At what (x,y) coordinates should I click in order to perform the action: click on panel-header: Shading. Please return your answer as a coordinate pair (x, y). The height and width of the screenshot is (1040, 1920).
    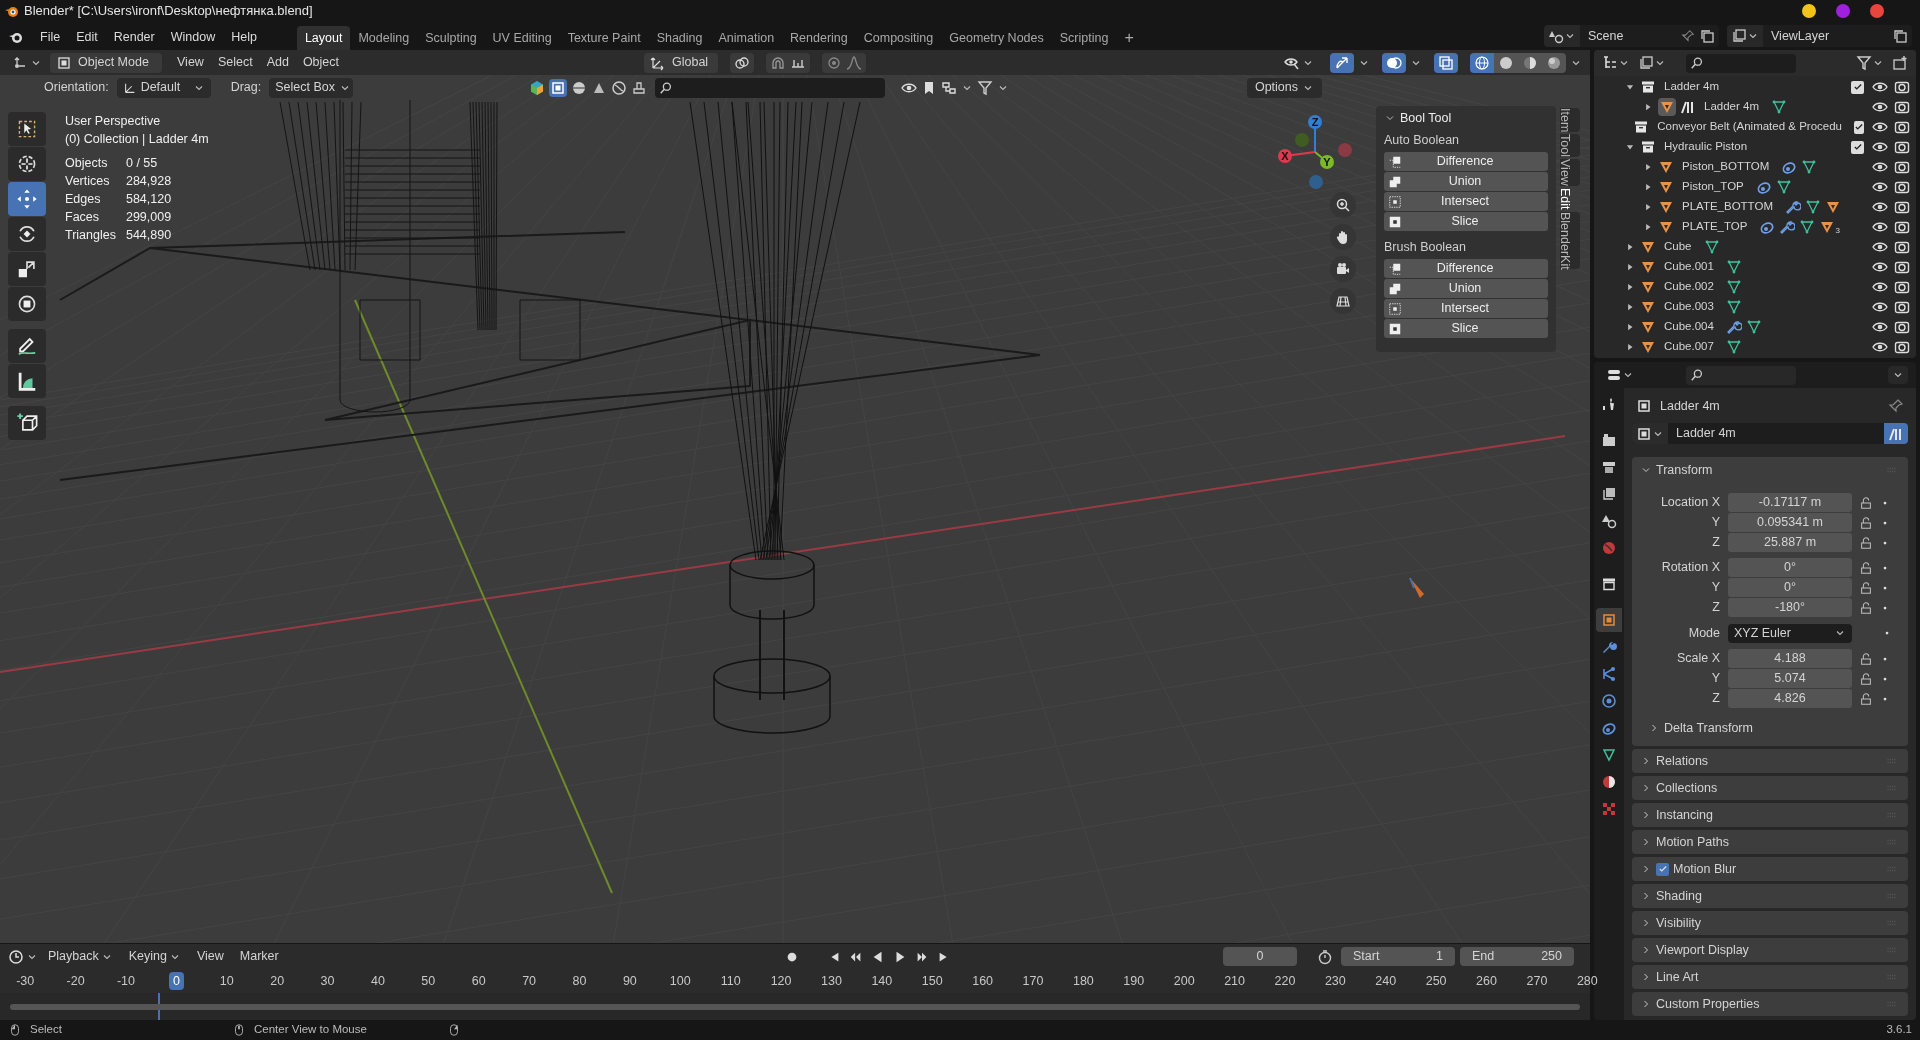
    Looking at the image, I should click on (1770, 896).